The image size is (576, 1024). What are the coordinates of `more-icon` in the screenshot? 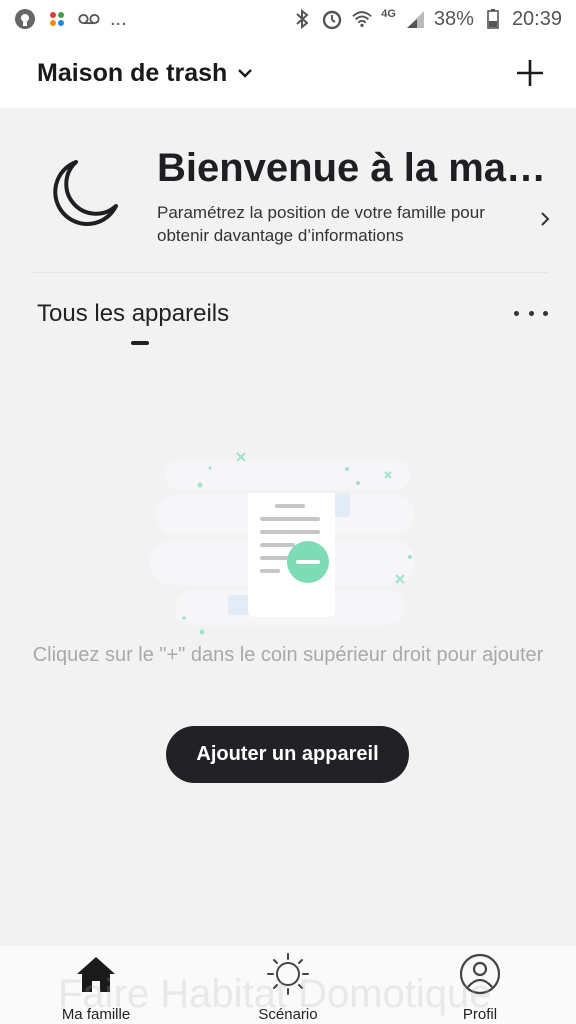 It's located at (531, 313).